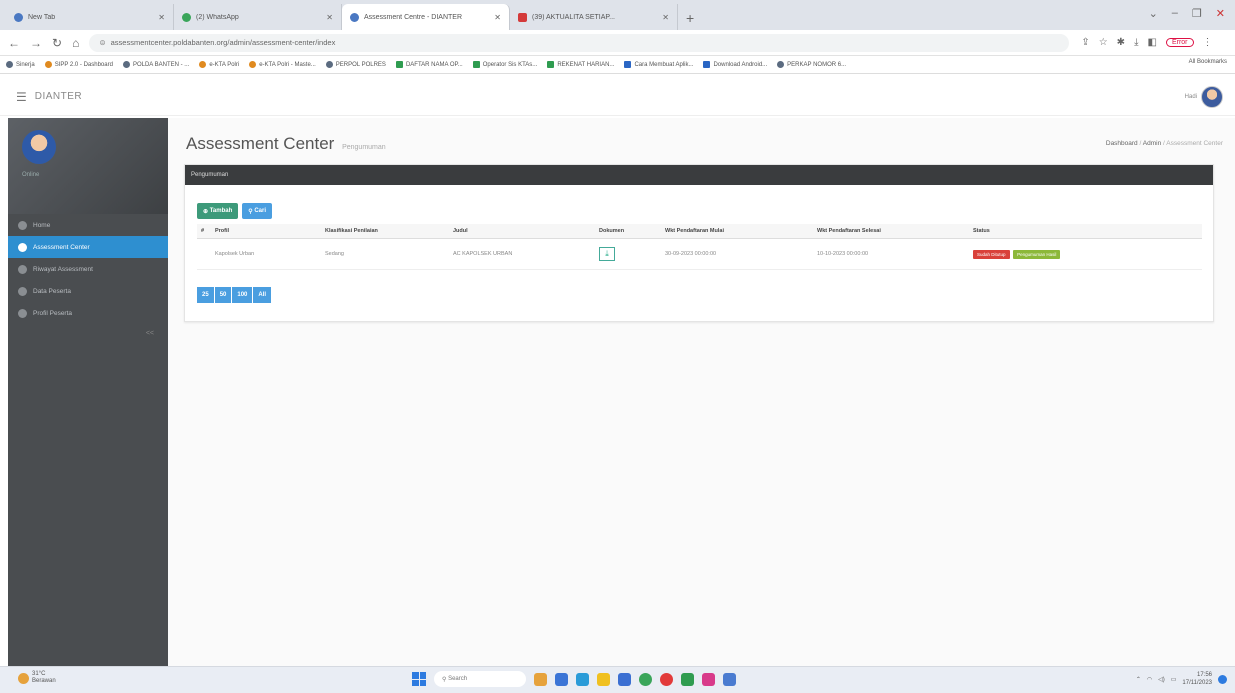  What do you see at coordinates (1151, 42) in the screenshot?
I see `sidepanel-icon: ◧` at bounding box center [1151, 42].